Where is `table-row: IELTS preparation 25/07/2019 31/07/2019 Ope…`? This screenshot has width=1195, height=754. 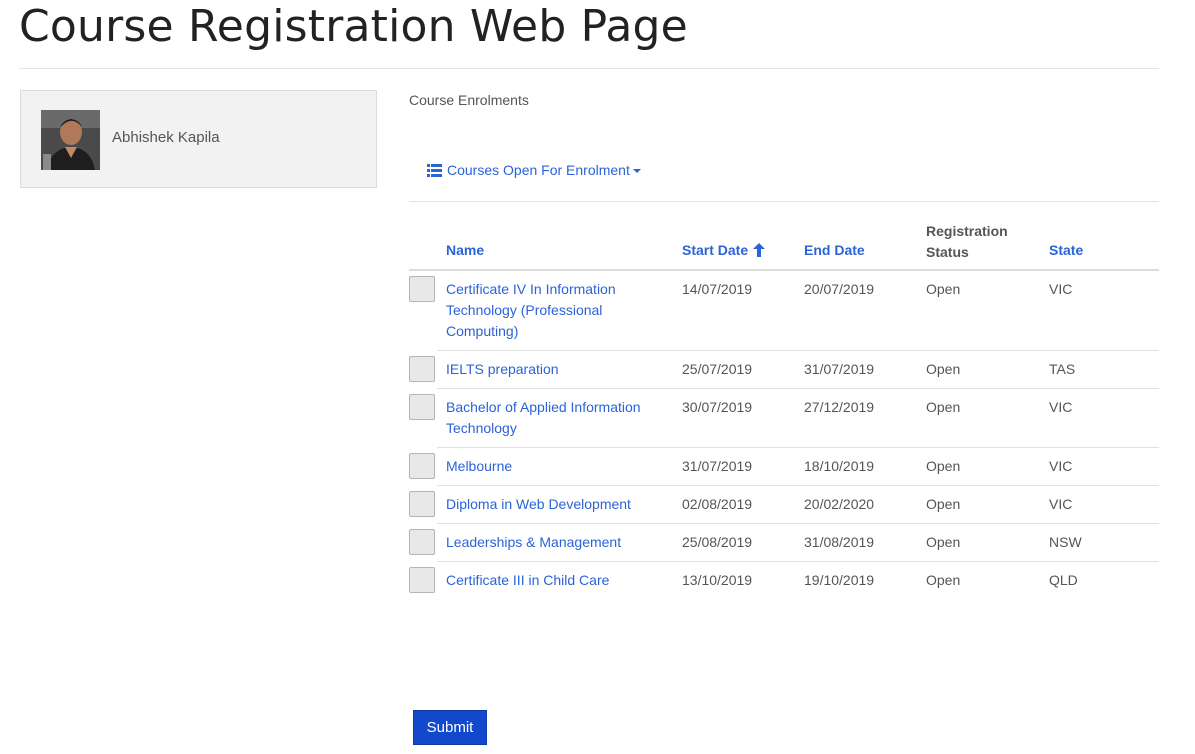 table-row: IELTS preparation 25/07/2019 31/07/2019 Ope… is located at coordinates (784, 370).